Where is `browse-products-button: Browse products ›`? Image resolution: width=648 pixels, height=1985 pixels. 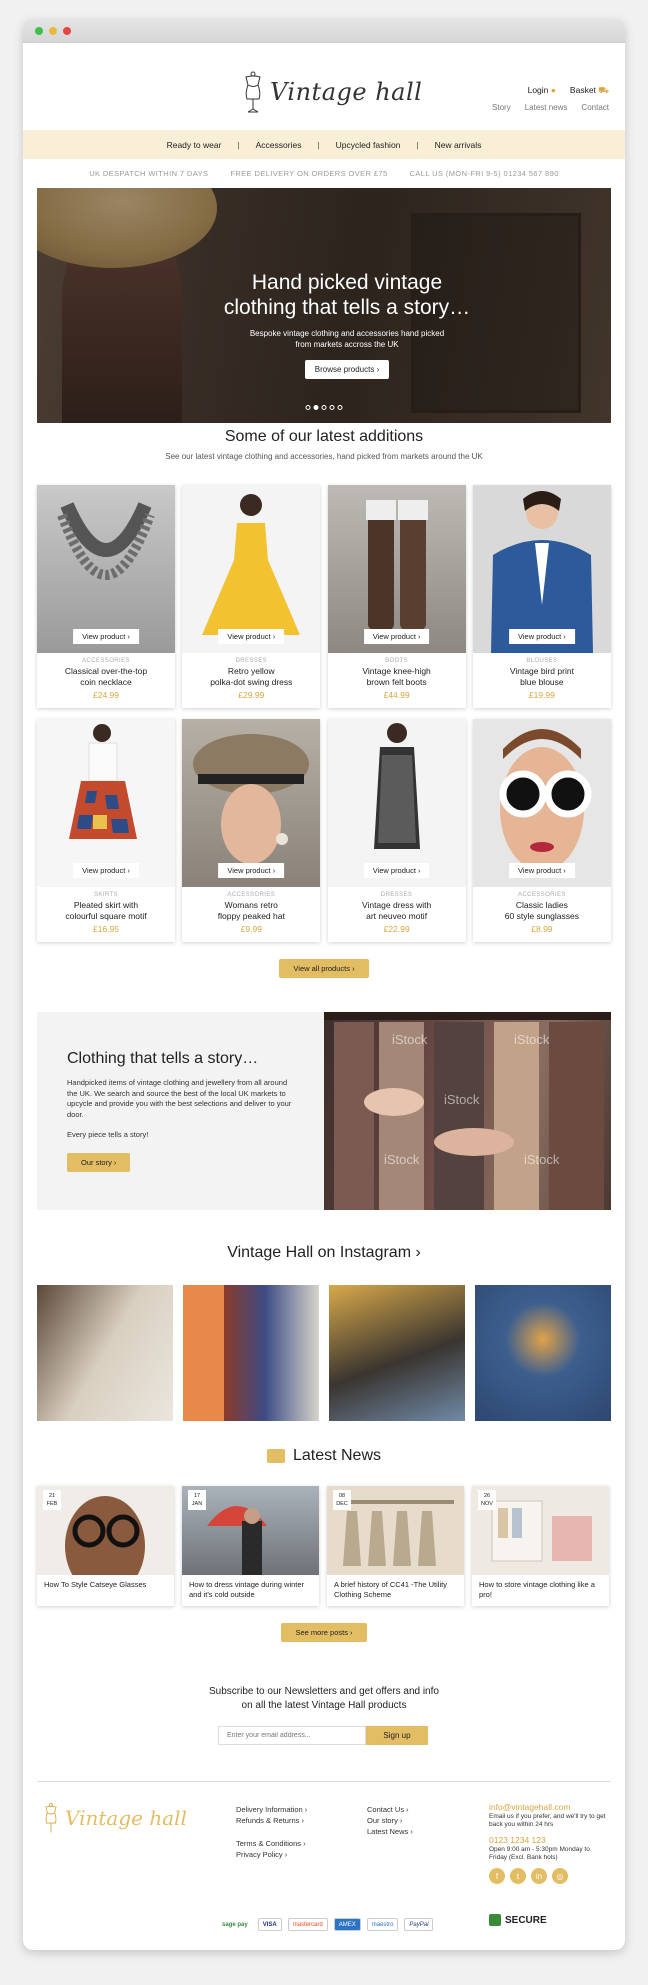
browse-products-button: Browse products › is located at coordinates (347, 369).